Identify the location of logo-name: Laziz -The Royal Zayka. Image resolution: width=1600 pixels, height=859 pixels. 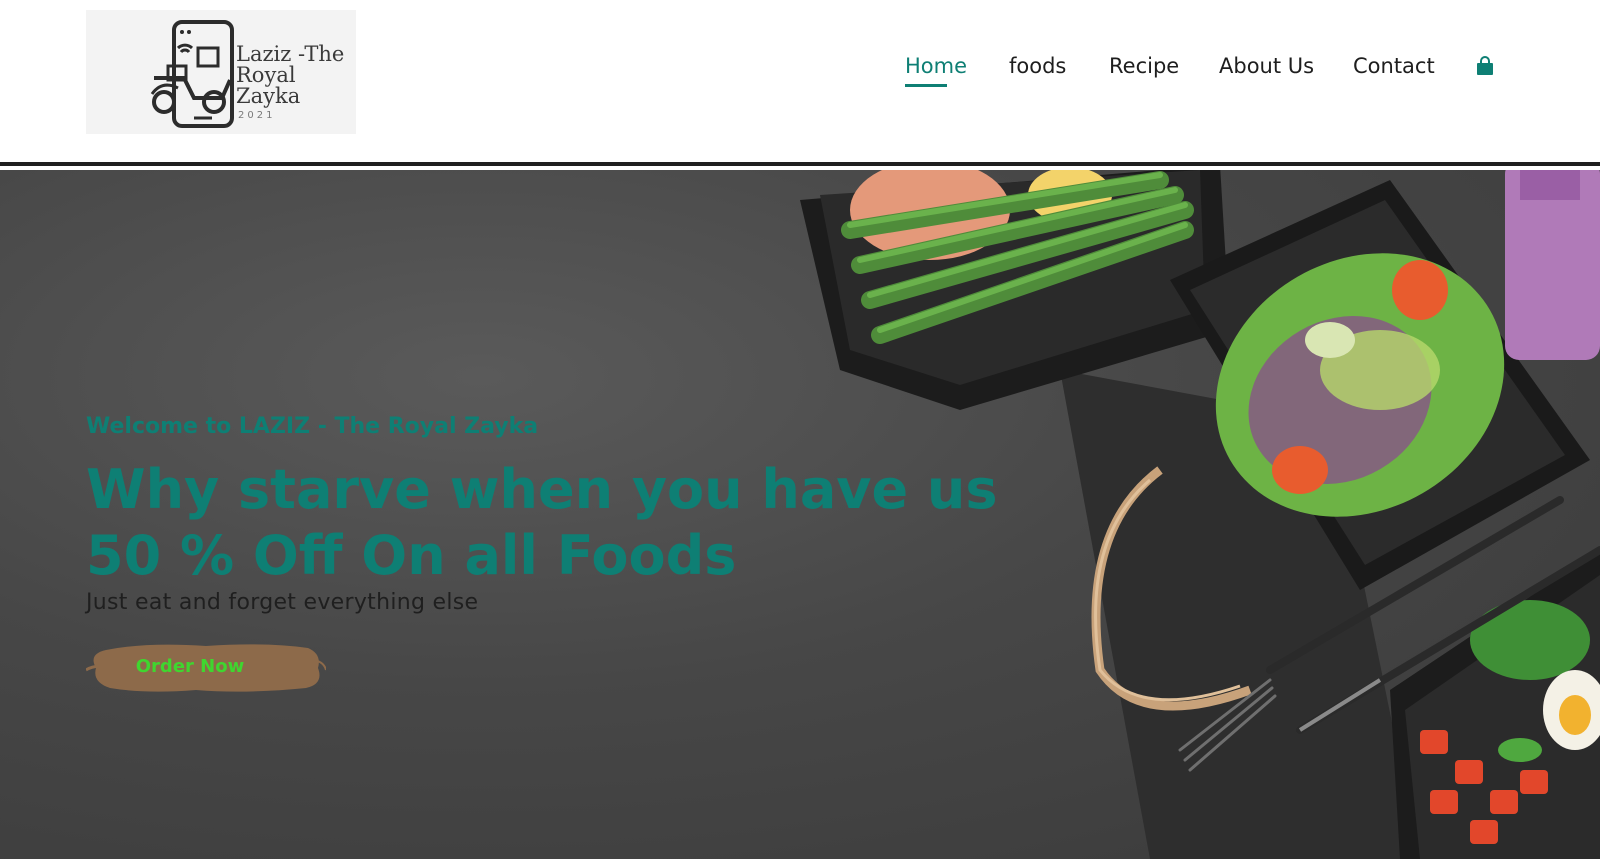
(290, 75).